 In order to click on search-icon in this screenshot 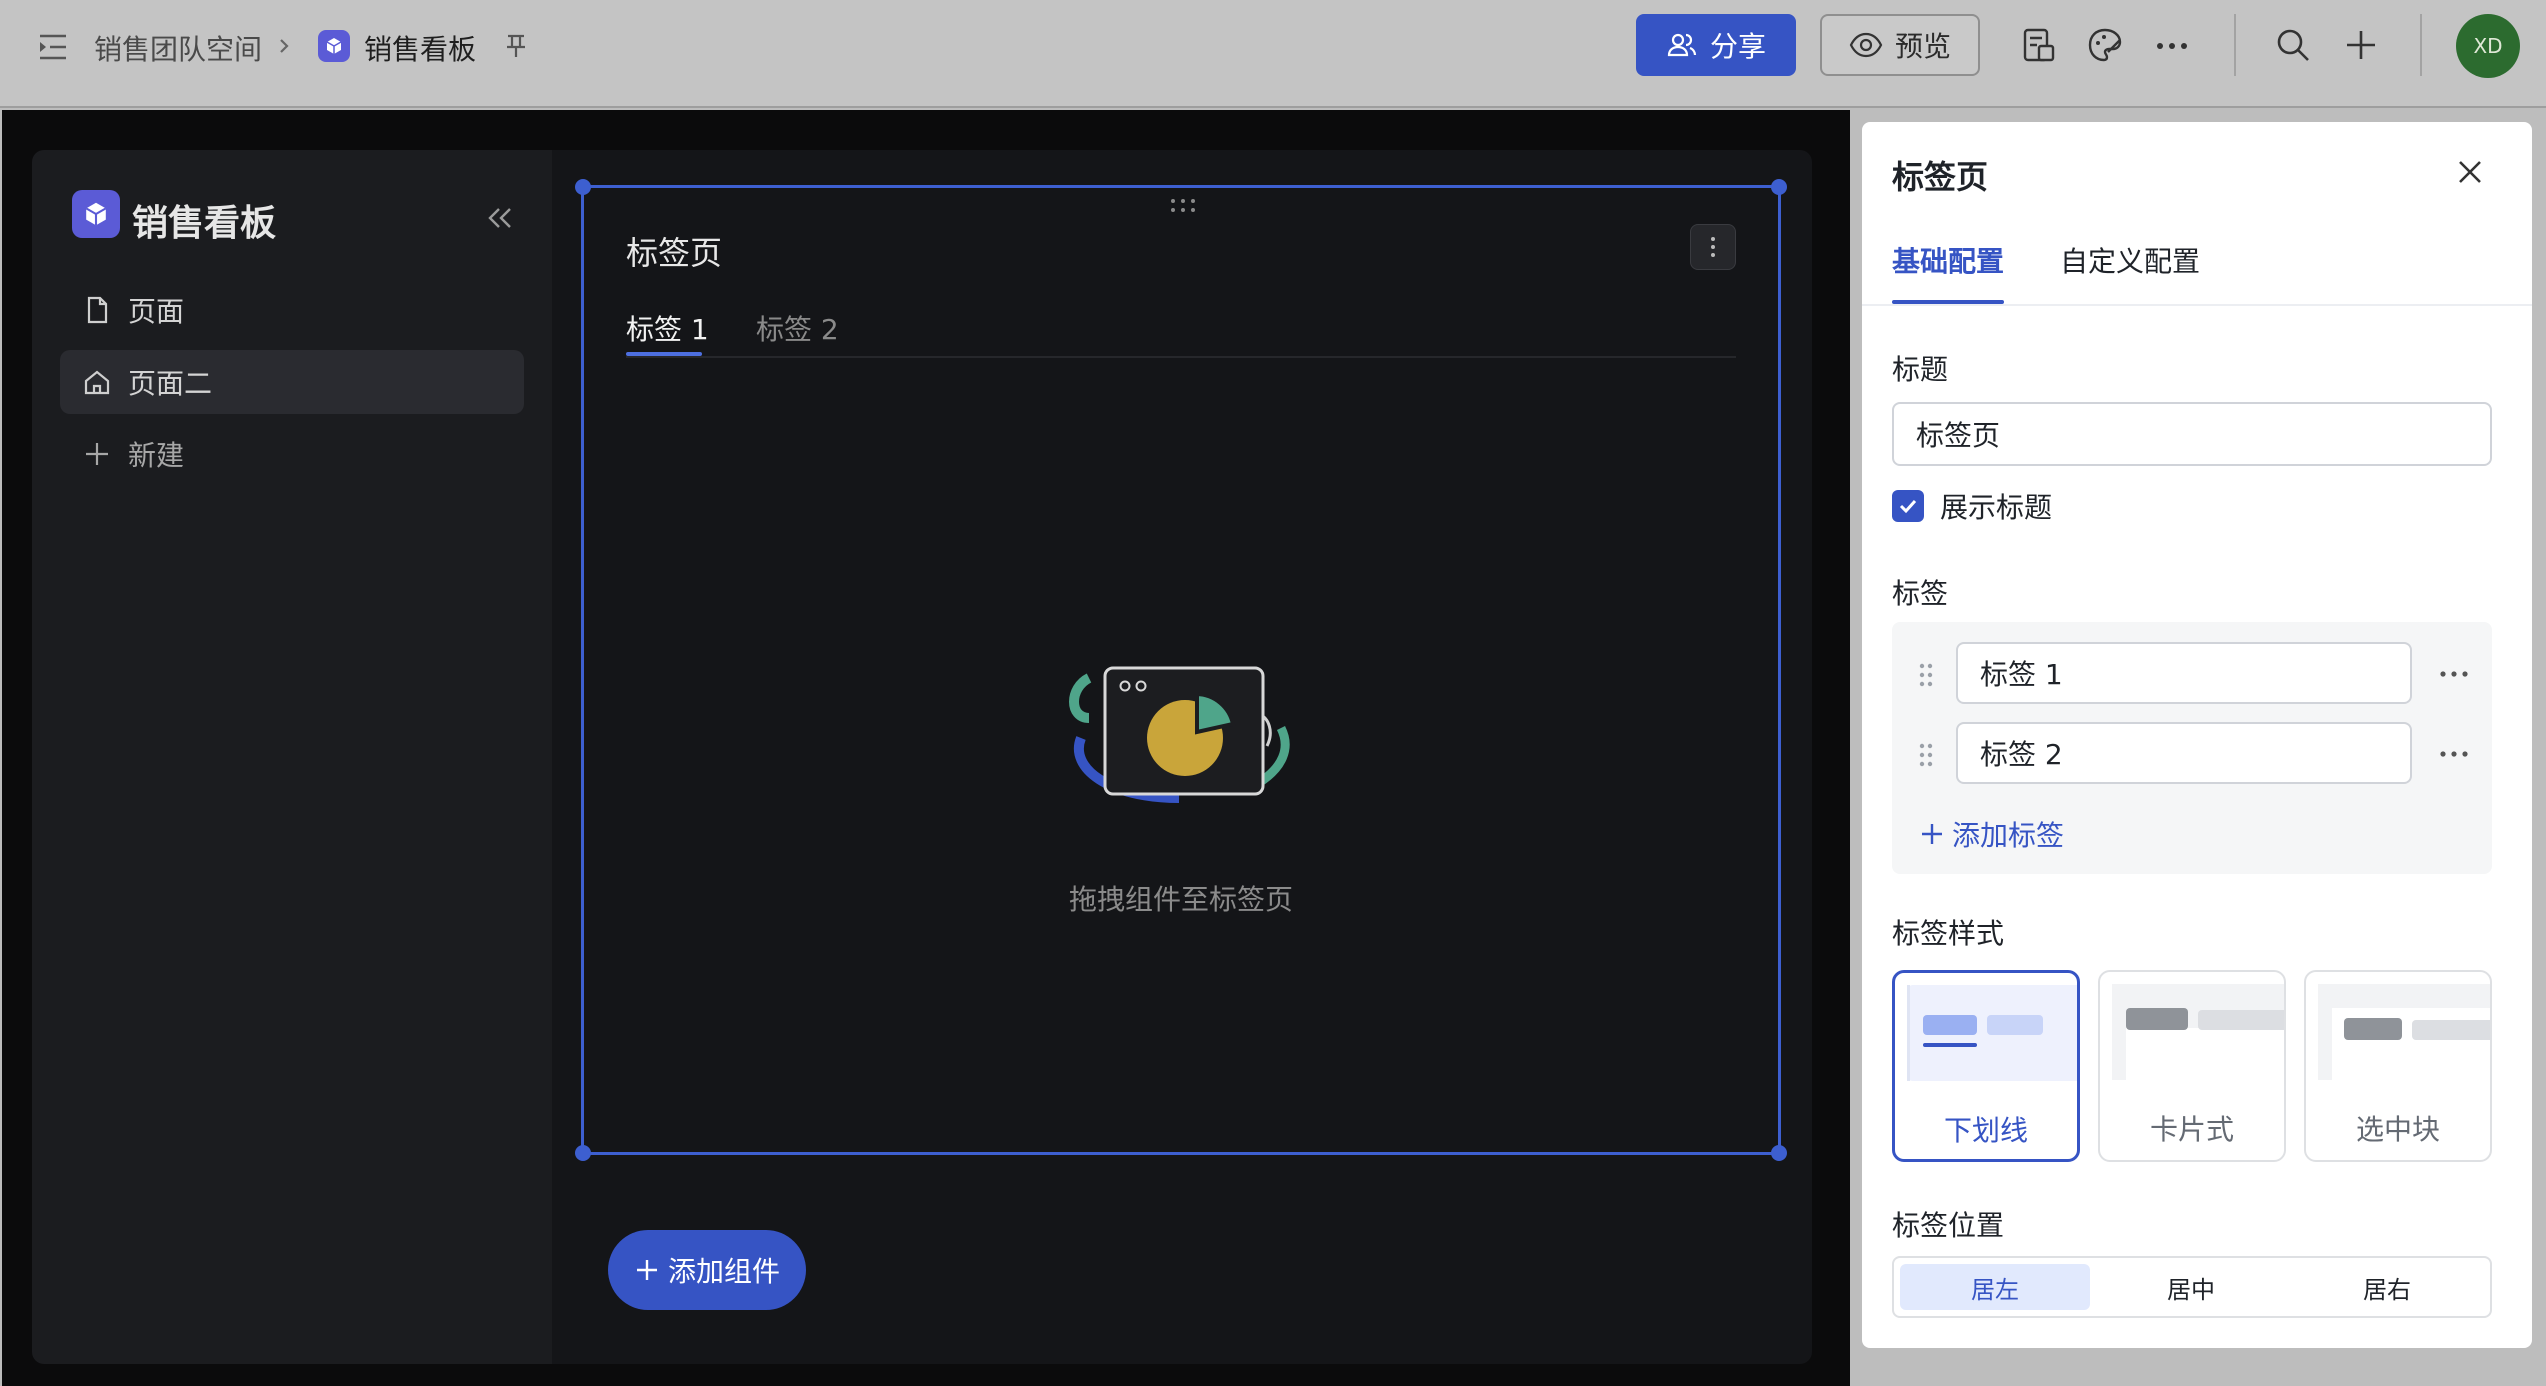, I will do `click(2293, 45)`.